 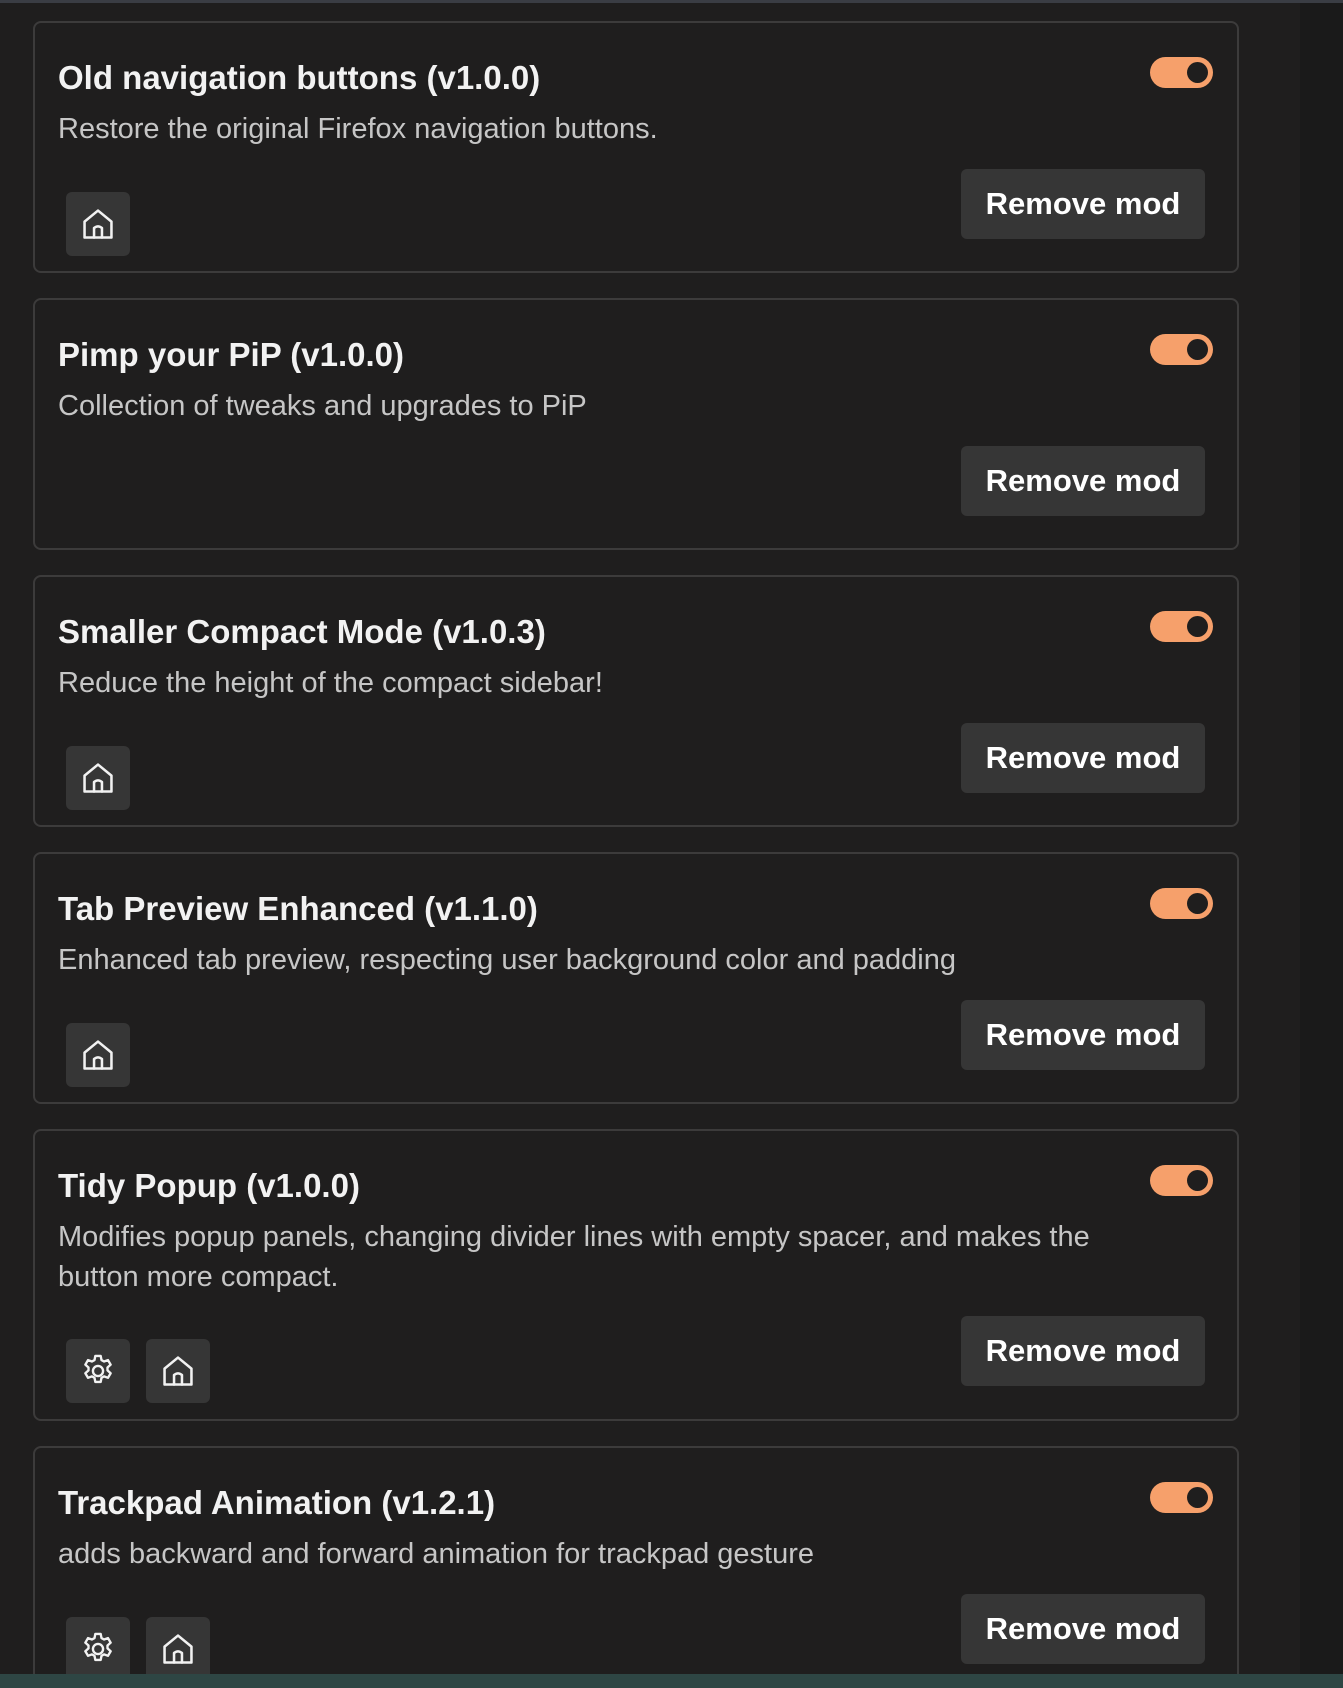 I want to click on bottom-status-strip, so click(x=671, y=1681).